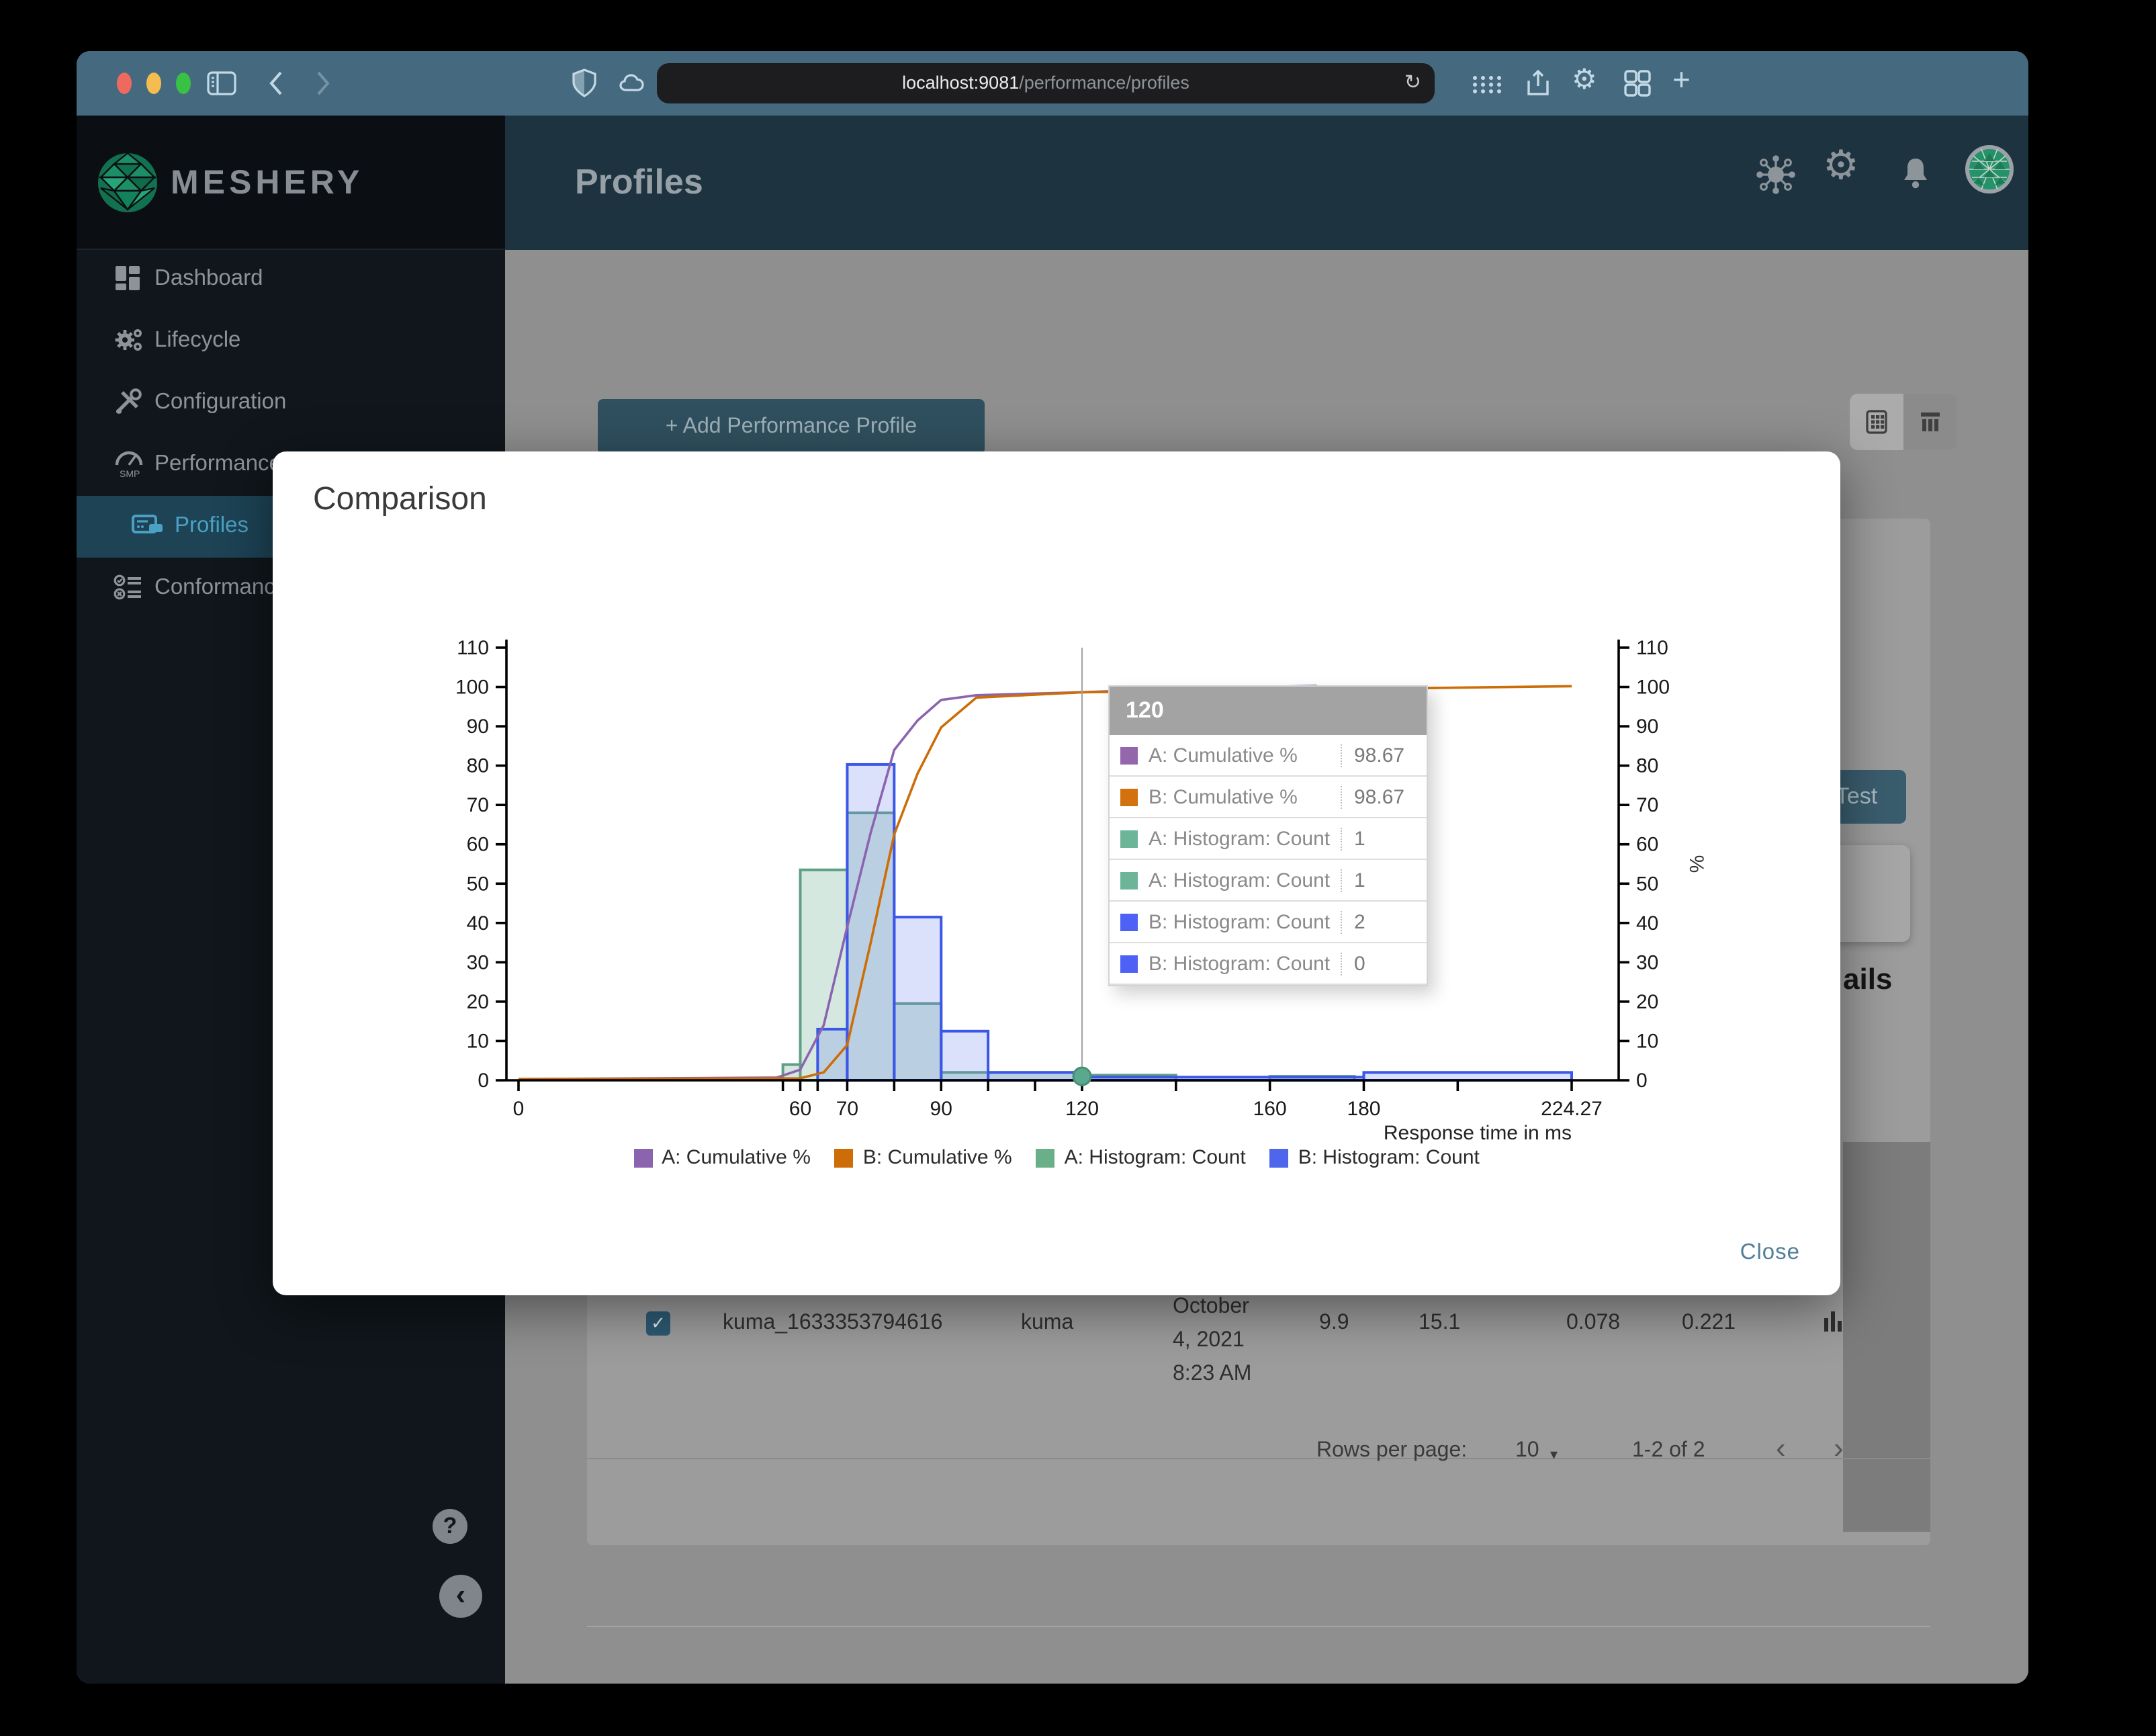 The width and height of the screenshot is (2156, 1736). What do you see at coordinates (460, 1597) in the screenshot?
I see `collapse-sidebar-button: ‹` at bounding box center [460, 1597].